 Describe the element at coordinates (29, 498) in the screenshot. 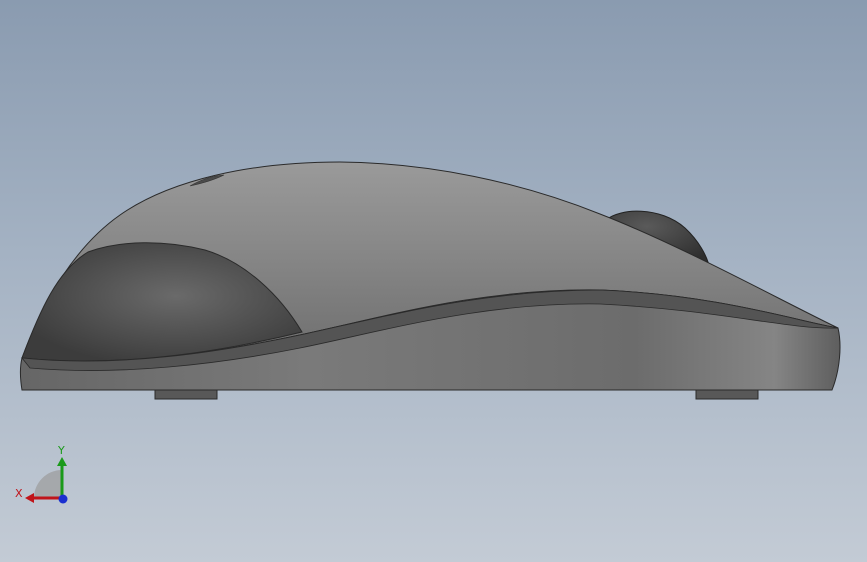

I see `x-axis-arrowhead` at that location.